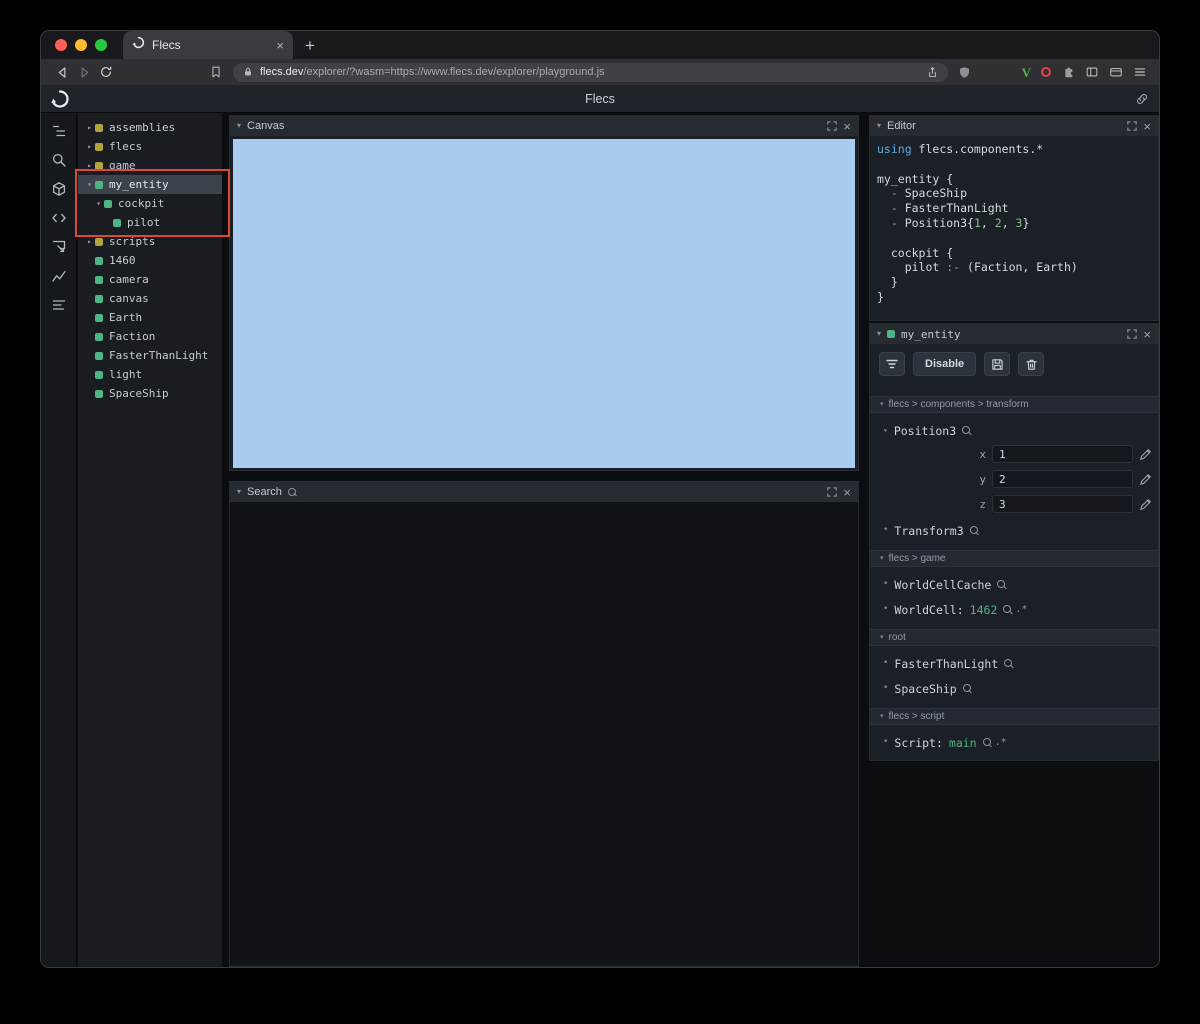  What do you see at coordinates (544, 126) in the screenshot?
I see `canvas-panel-header: ▾ Canvas ×` at bounding box center [544, 126].